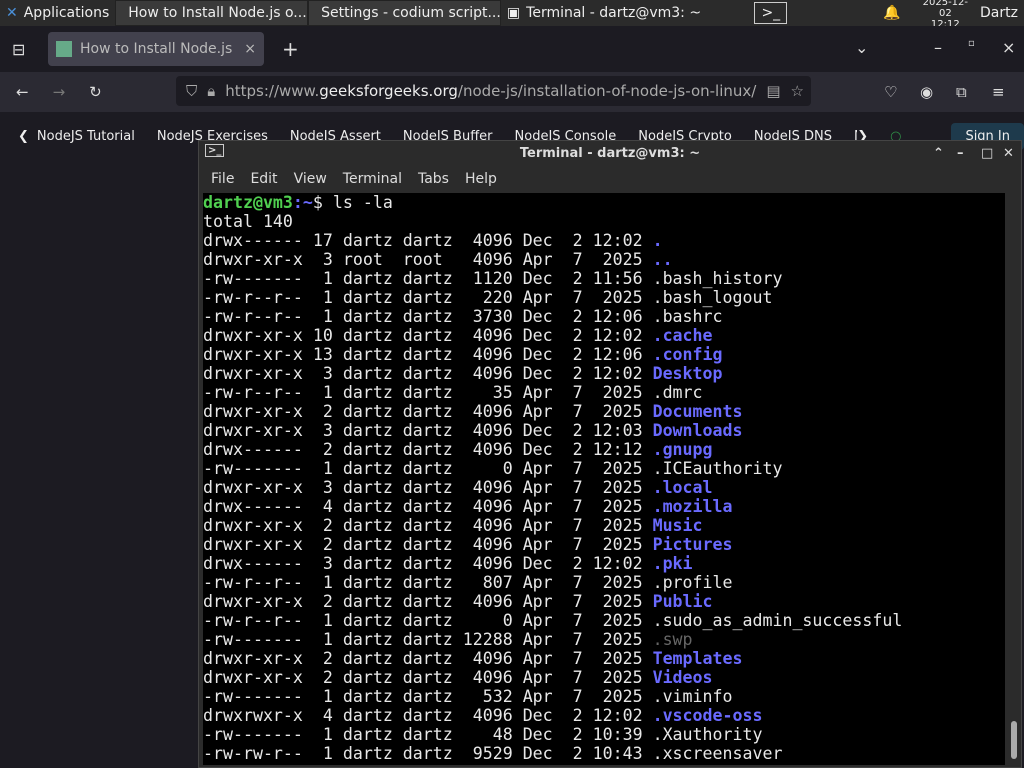 This screenshot has height=768, width=1024. I want to click on file-name: Videos, so click(682, 677).